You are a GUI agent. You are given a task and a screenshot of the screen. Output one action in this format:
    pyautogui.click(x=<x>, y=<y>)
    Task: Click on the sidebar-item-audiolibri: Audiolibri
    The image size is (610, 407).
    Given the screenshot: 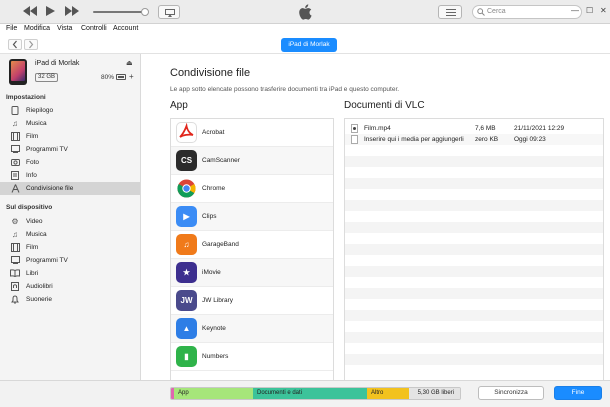 What is the action you would take?
    pyautogui.click(x=70, y=286)
    